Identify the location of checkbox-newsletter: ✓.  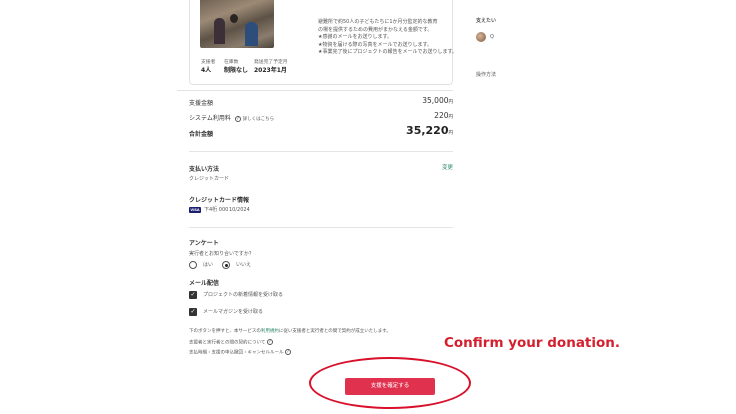
(193, 312).